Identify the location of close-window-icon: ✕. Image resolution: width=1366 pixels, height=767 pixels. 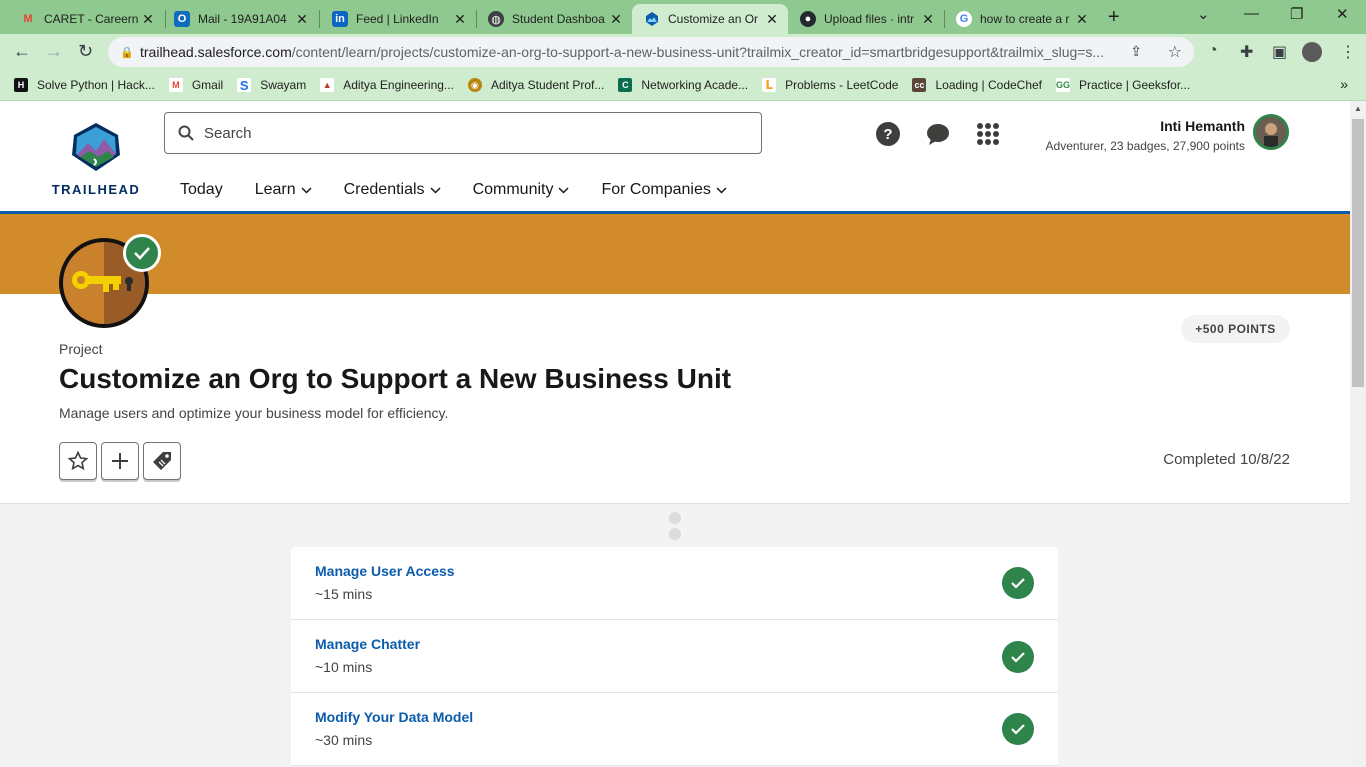
(1342, 14).